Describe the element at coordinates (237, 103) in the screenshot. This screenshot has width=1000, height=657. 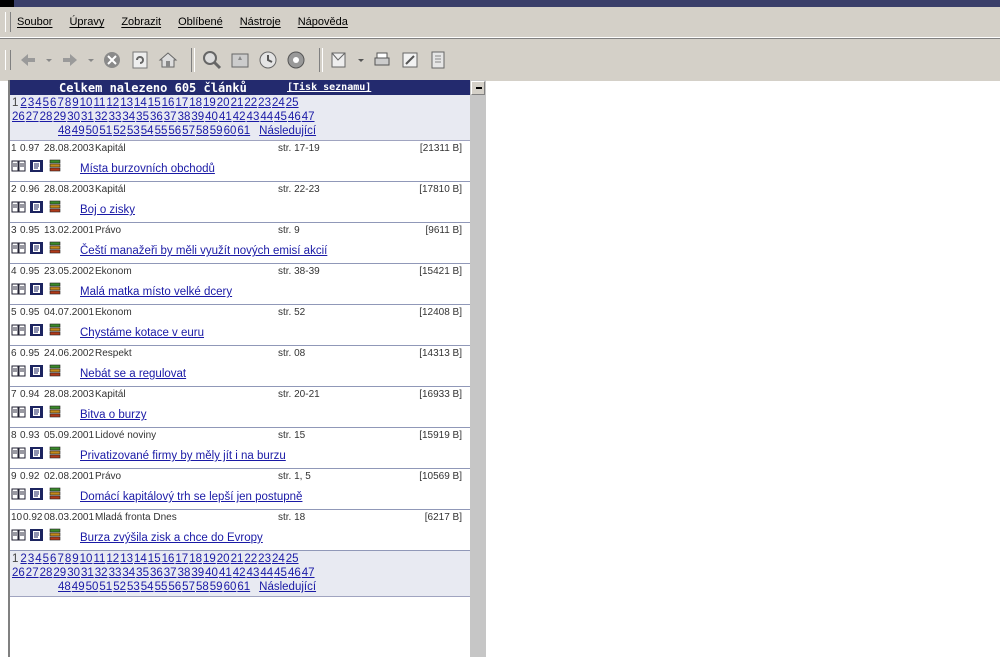
I see `page-link: 21` at that location.